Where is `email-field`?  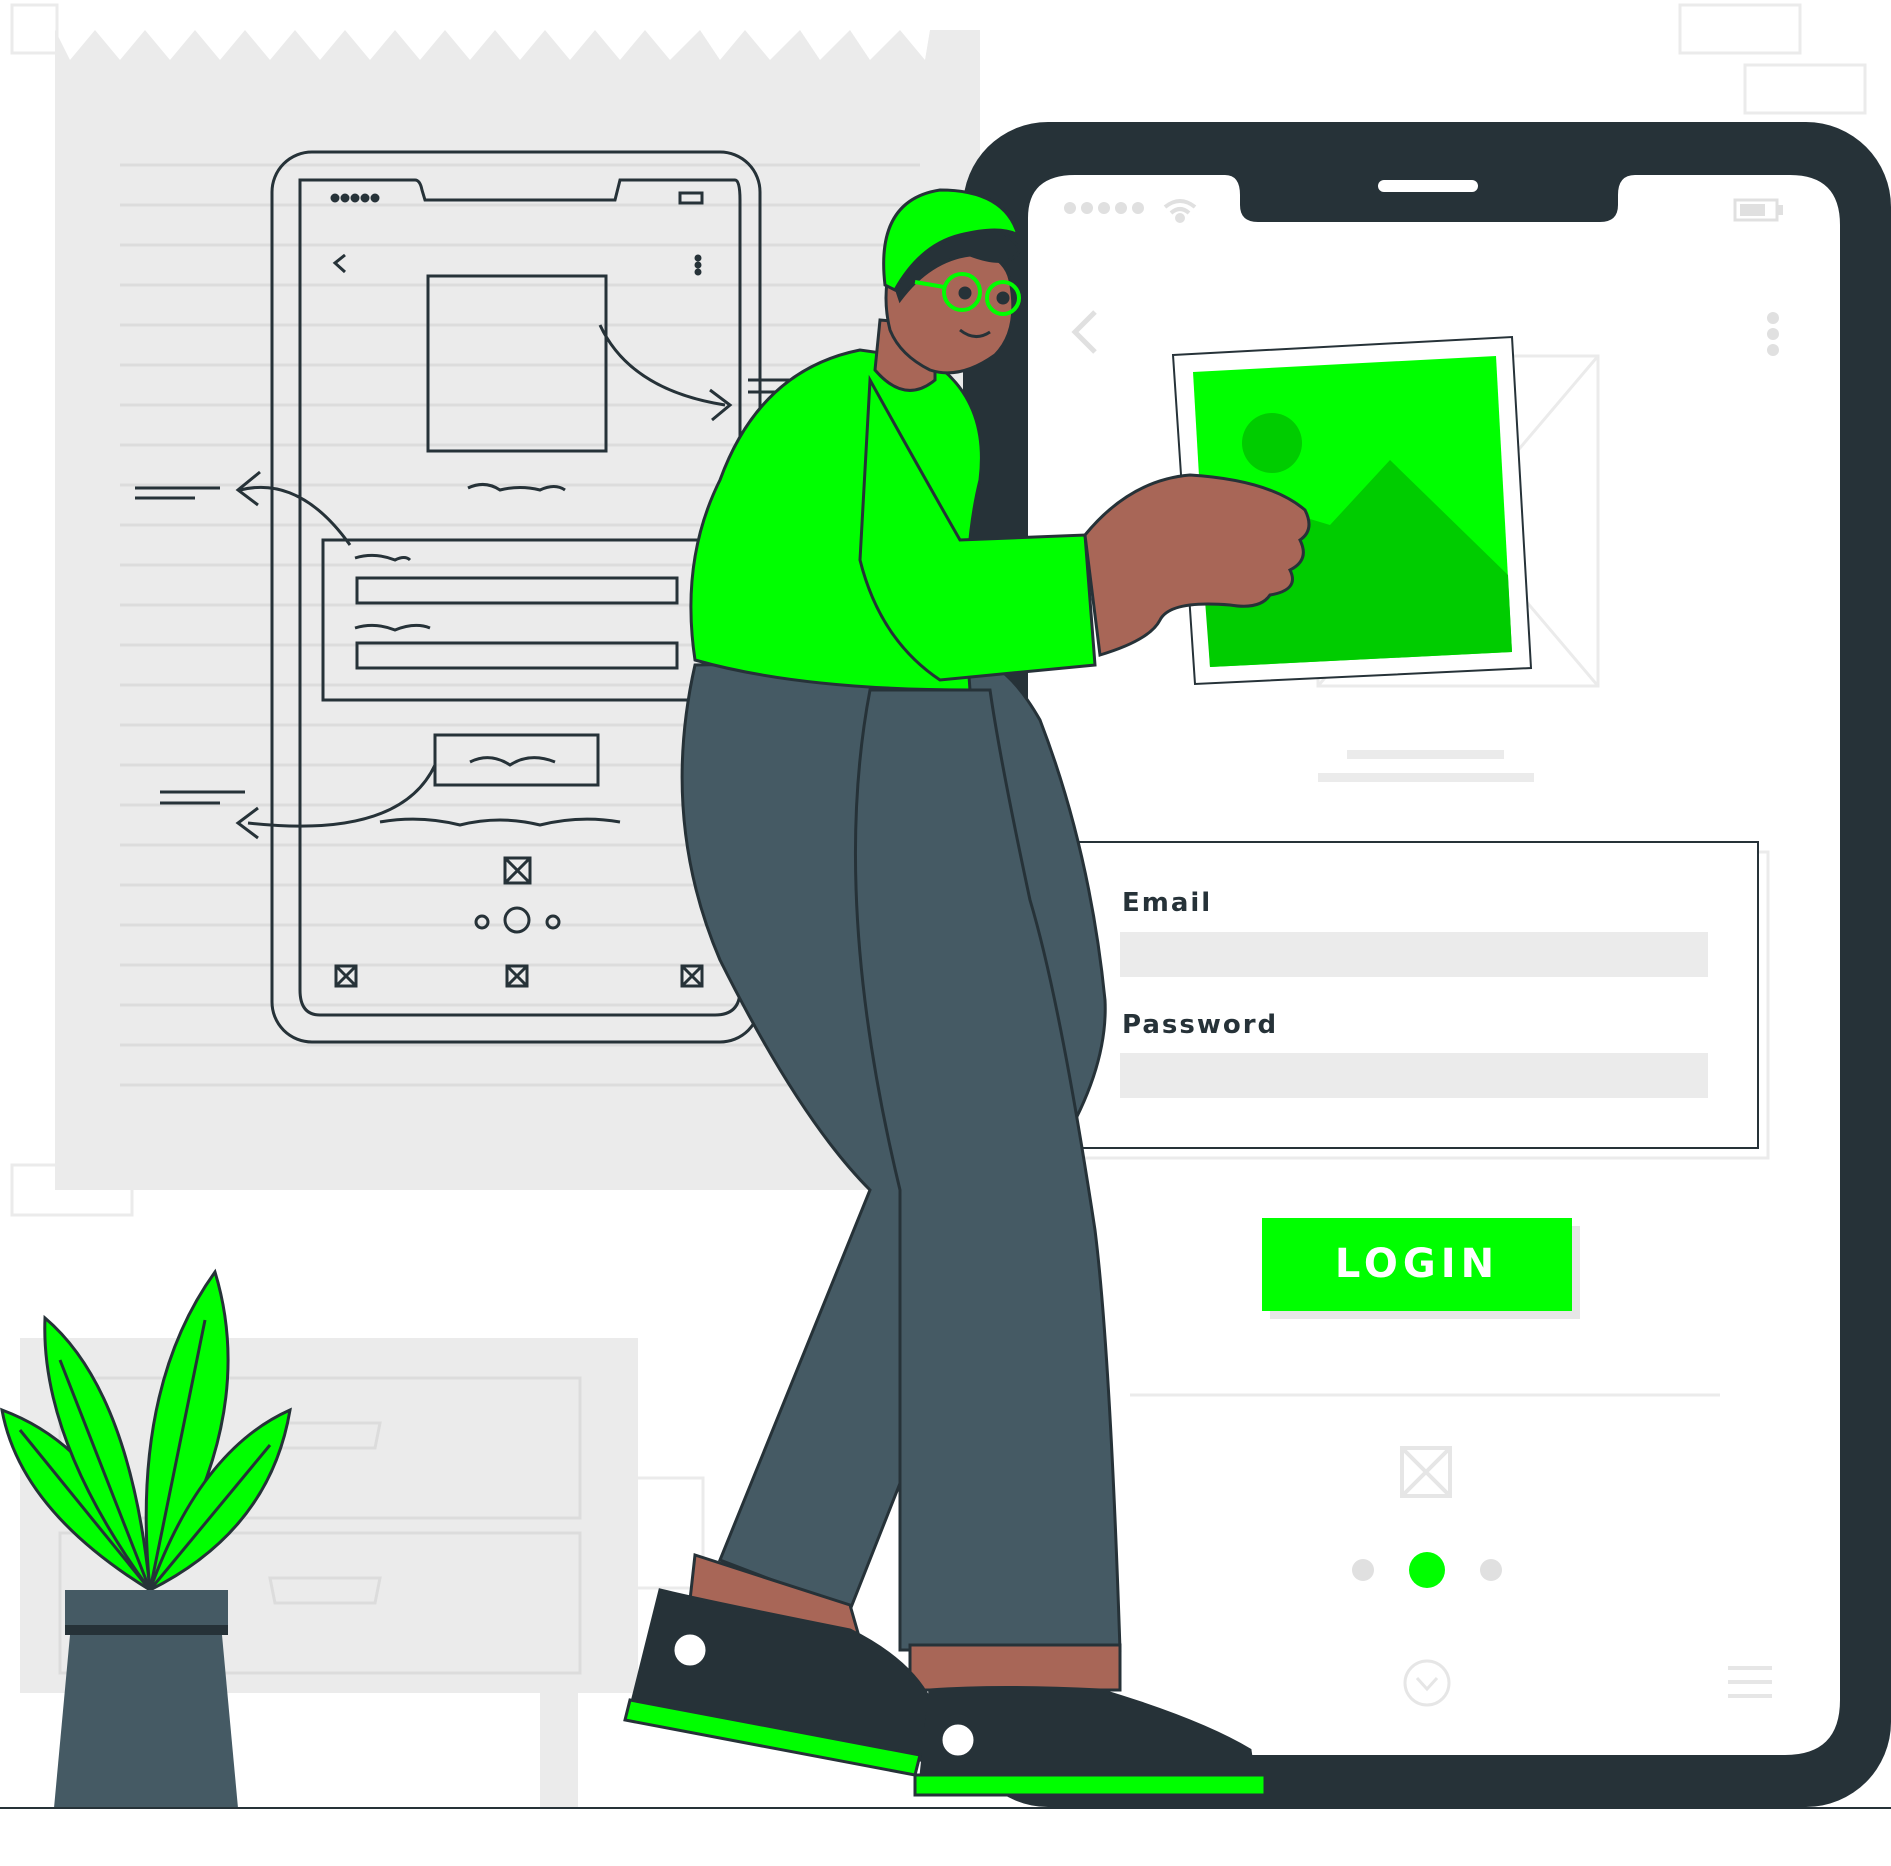
email-field is located at coordinates (1414, 954).